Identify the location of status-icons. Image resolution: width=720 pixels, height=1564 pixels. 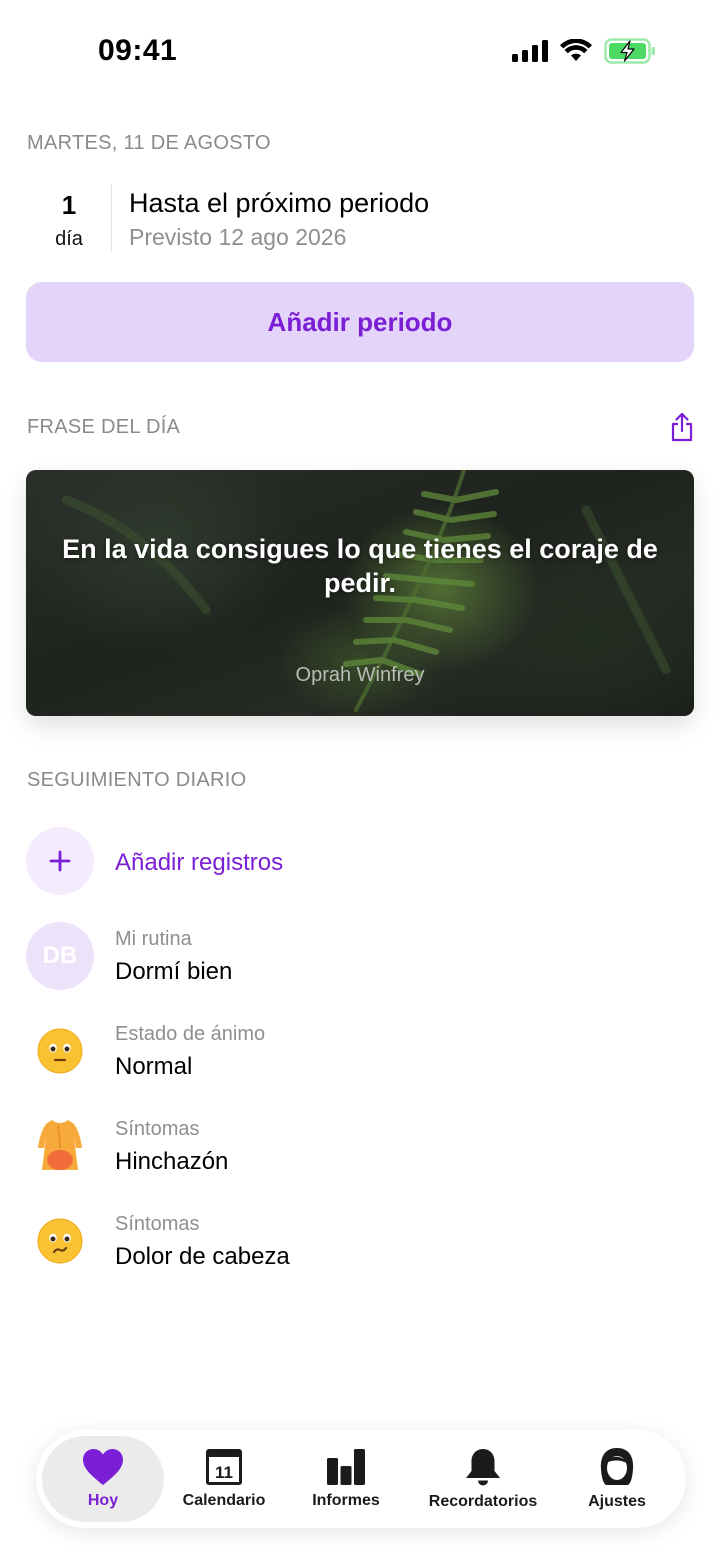
(584, 51).